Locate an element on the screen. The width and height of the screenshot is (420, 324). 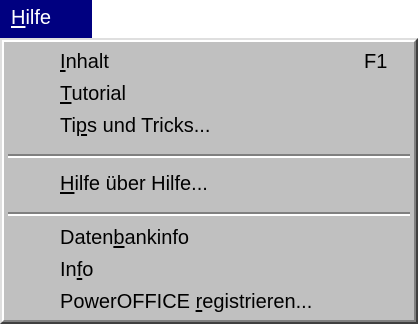
menu-item-info: Info is located at coordinates (209, 270).